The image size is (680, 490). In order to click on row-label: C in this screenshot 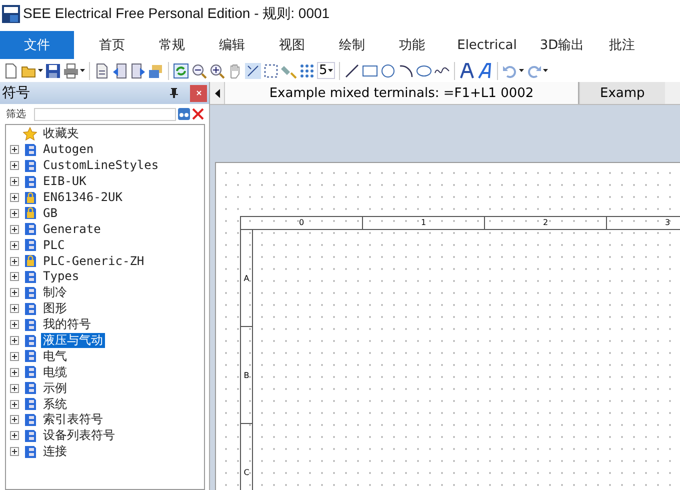, I will do `click(246, 457)`.